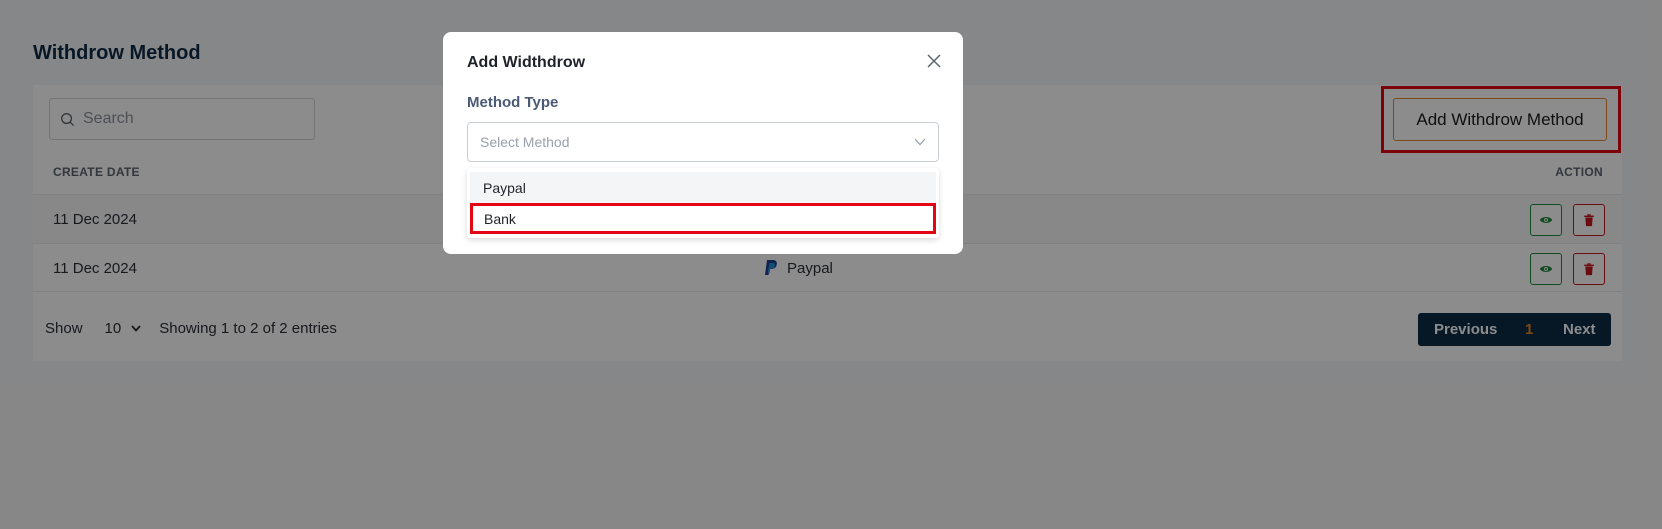 The width and height of the screenshot is (1662, 529). Describe the element at coordinates (513, 102) in the screenshot. I see `method-type-label: Method Type` at that location.